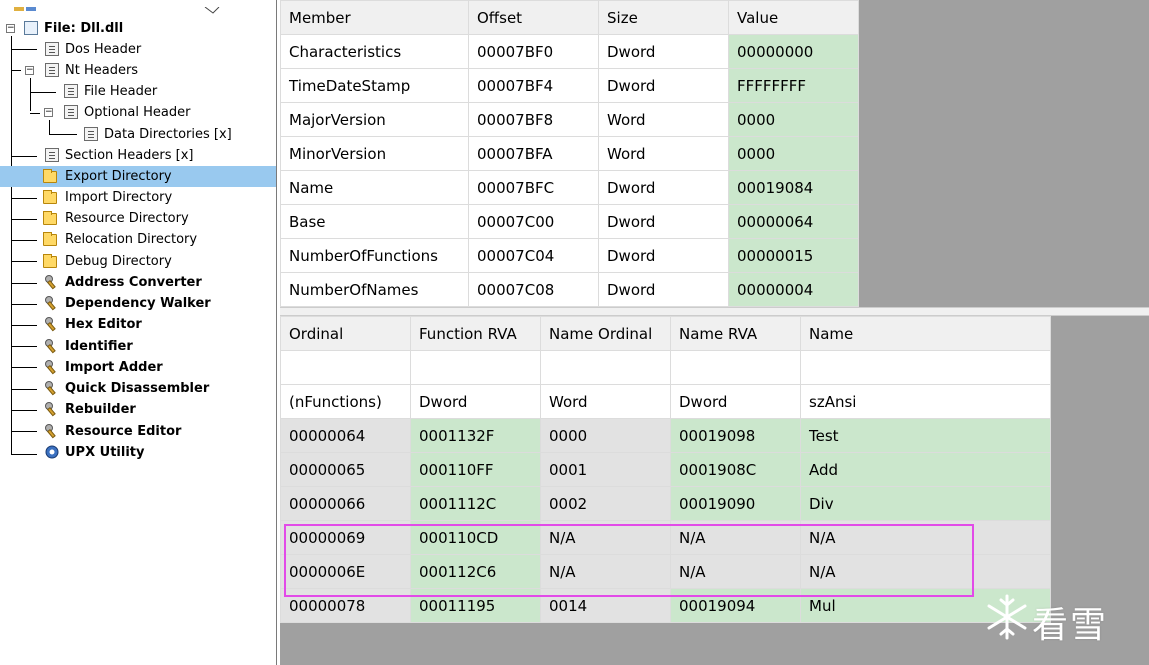 The width and height of the screenshot is (1149, 665). I want to click on table-row: MajorVersion 00007BF8 Word 0000, so click(569, 119).